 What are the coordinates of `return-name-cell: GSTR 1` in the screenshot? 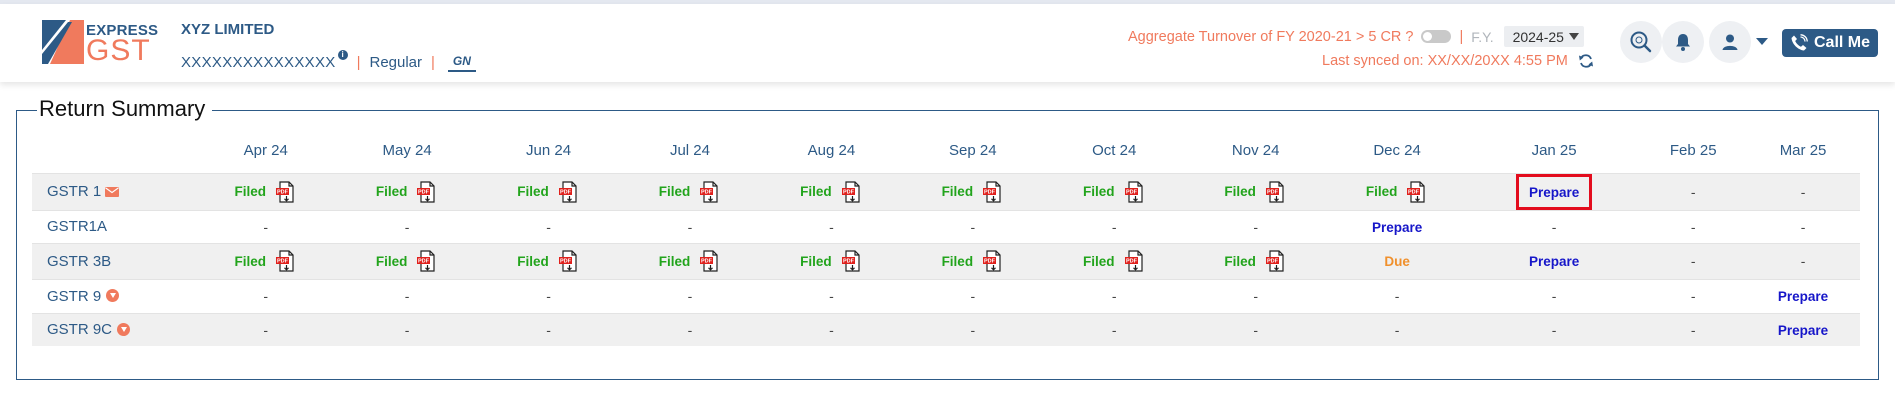 It's located at (113, 191).